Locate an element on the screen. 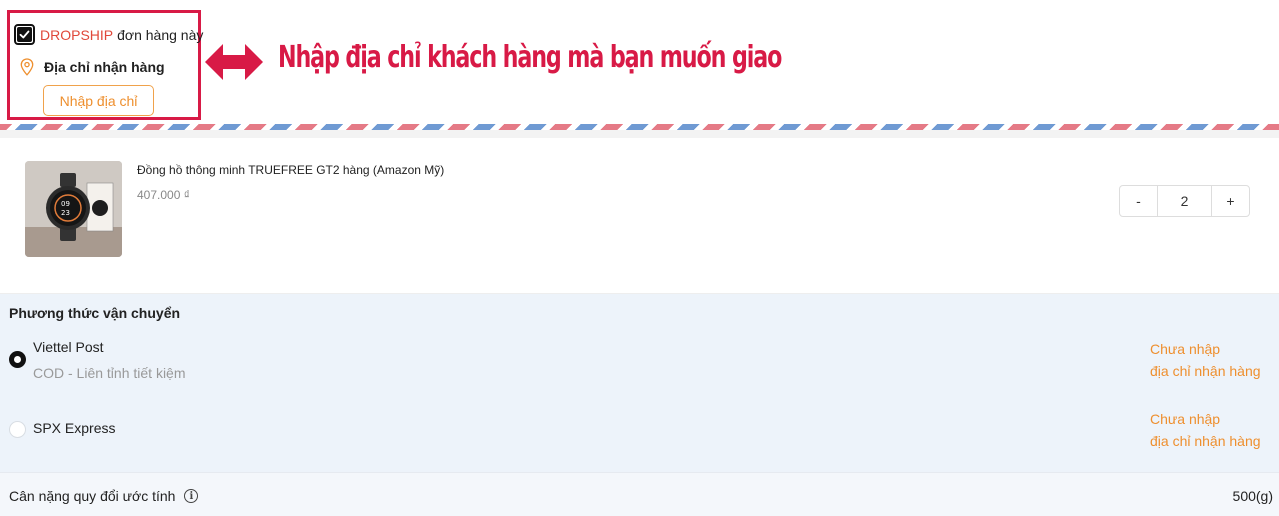 The image size is (1279, 516). weight-label: Cân nặng quy đổi ước tính is located at coordinates (92, 496).